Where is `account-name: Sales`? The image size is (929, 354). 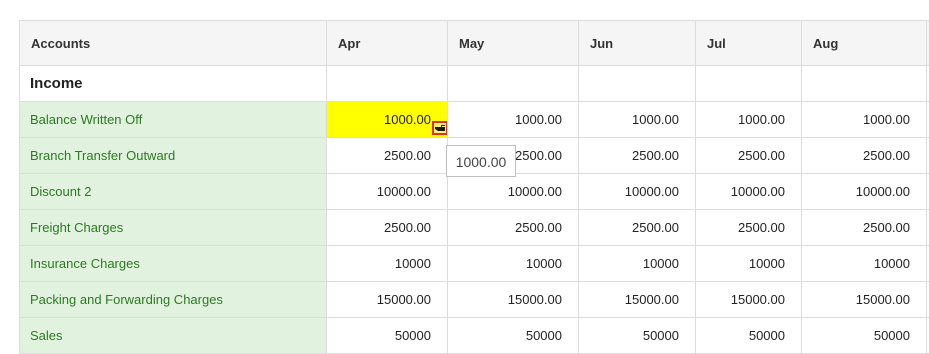
account-name: Sales is located at coordinates (173, 336).